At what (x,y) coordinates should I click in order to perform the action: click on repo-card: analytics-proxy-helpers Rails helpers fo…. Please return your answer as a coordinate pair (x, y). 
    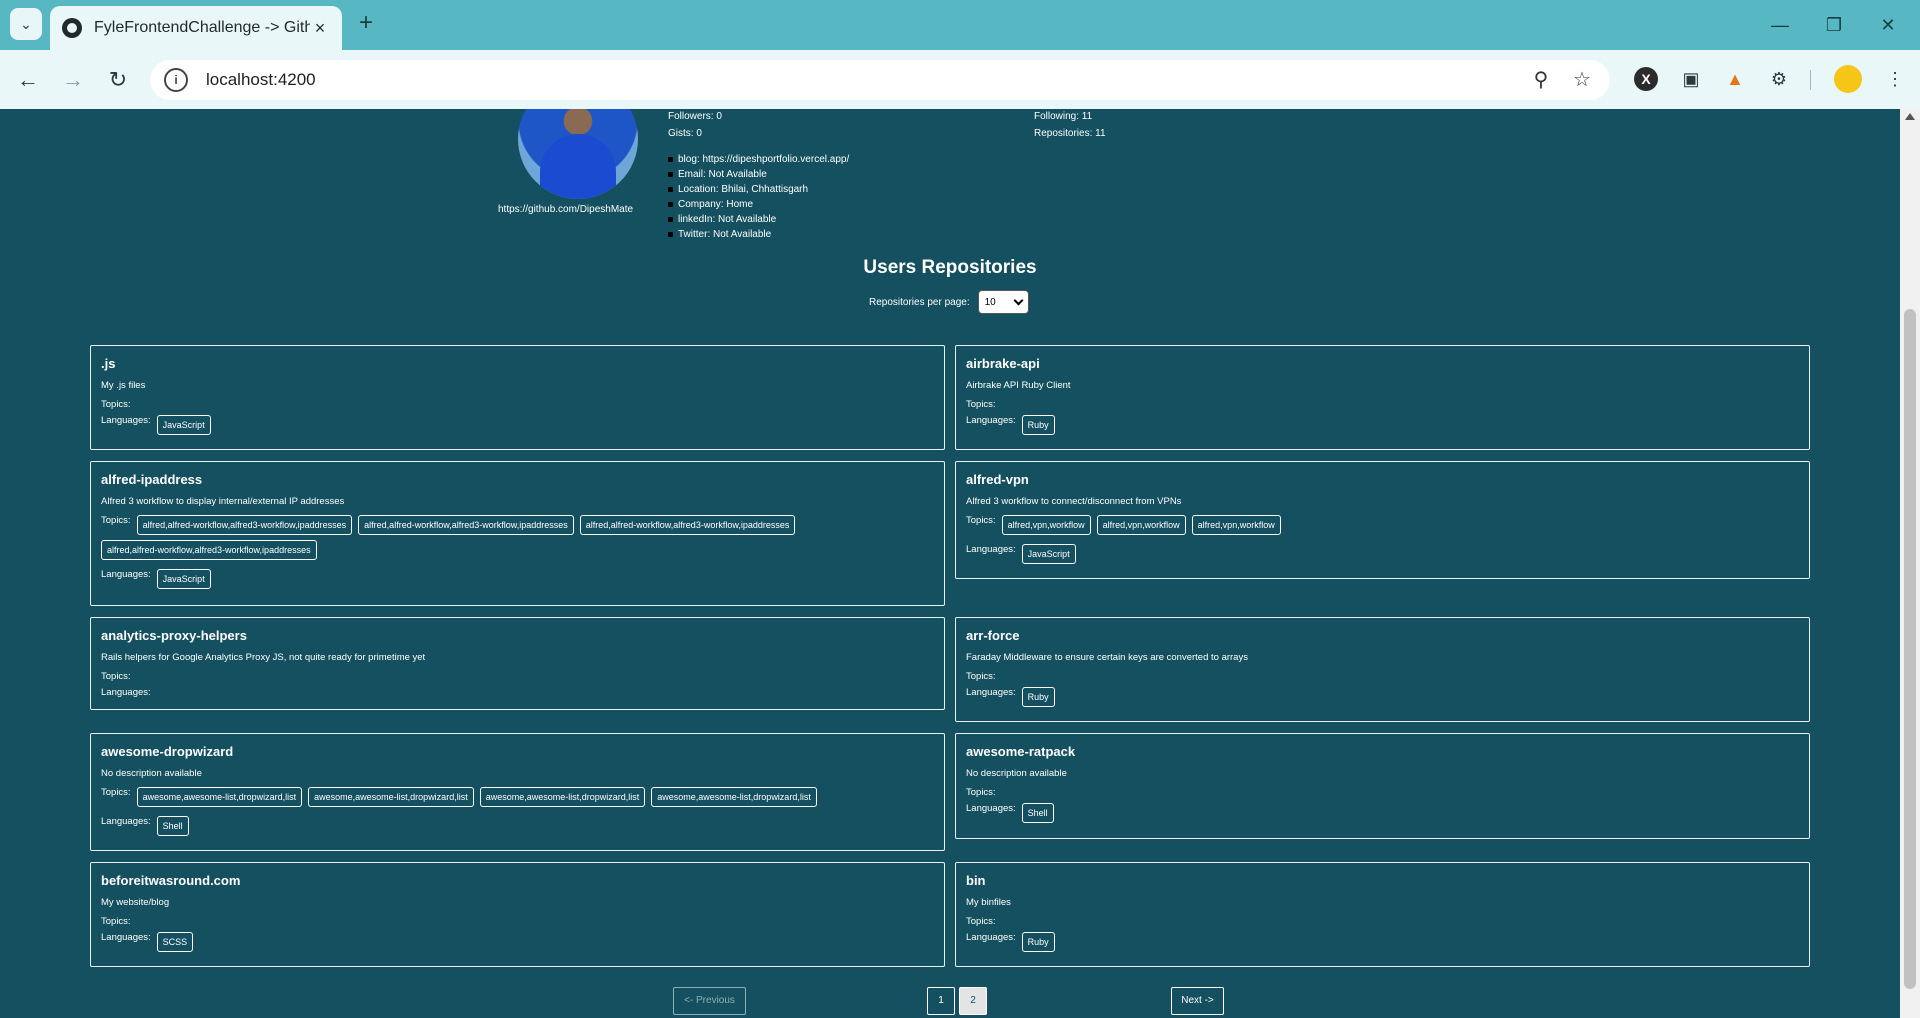
    Looking at the image, I should click on (517, 663).